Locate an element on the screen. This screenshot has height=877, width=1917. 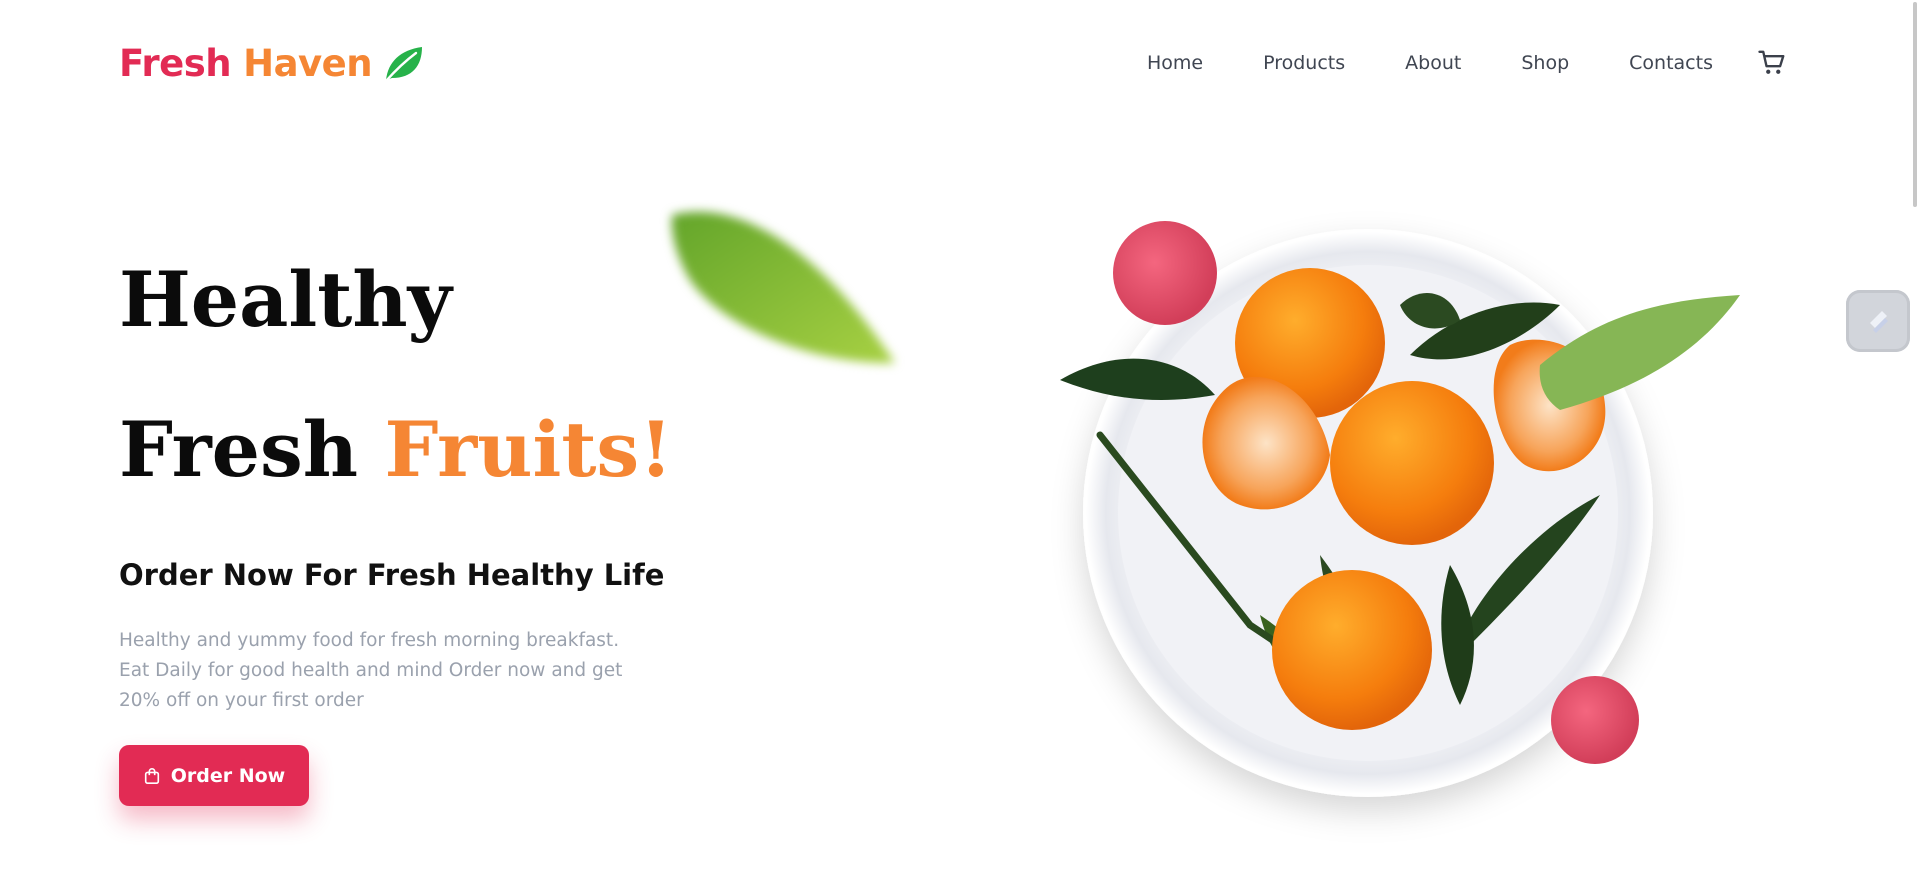
order-now-label: Order Now is located at coordinates (228, 775).